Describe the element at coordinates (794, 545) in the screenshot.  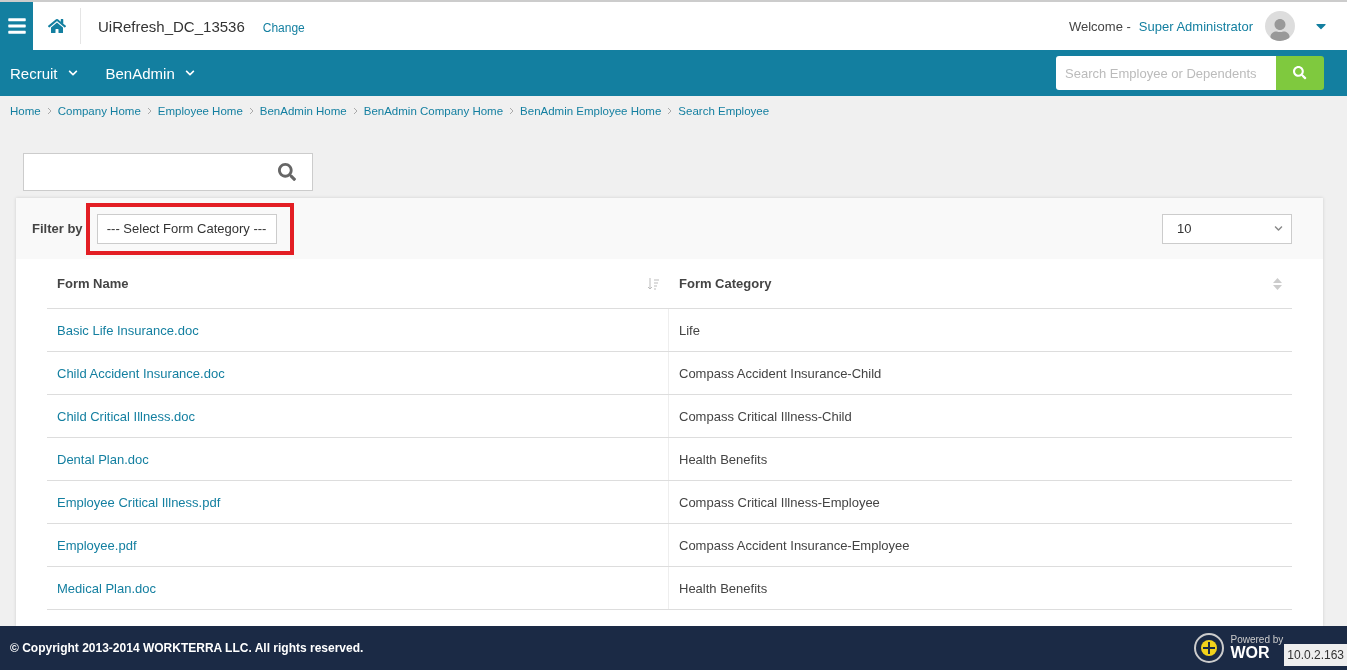
I see `table-cell-text: Compass Accident Insurance-Employee` at that location.